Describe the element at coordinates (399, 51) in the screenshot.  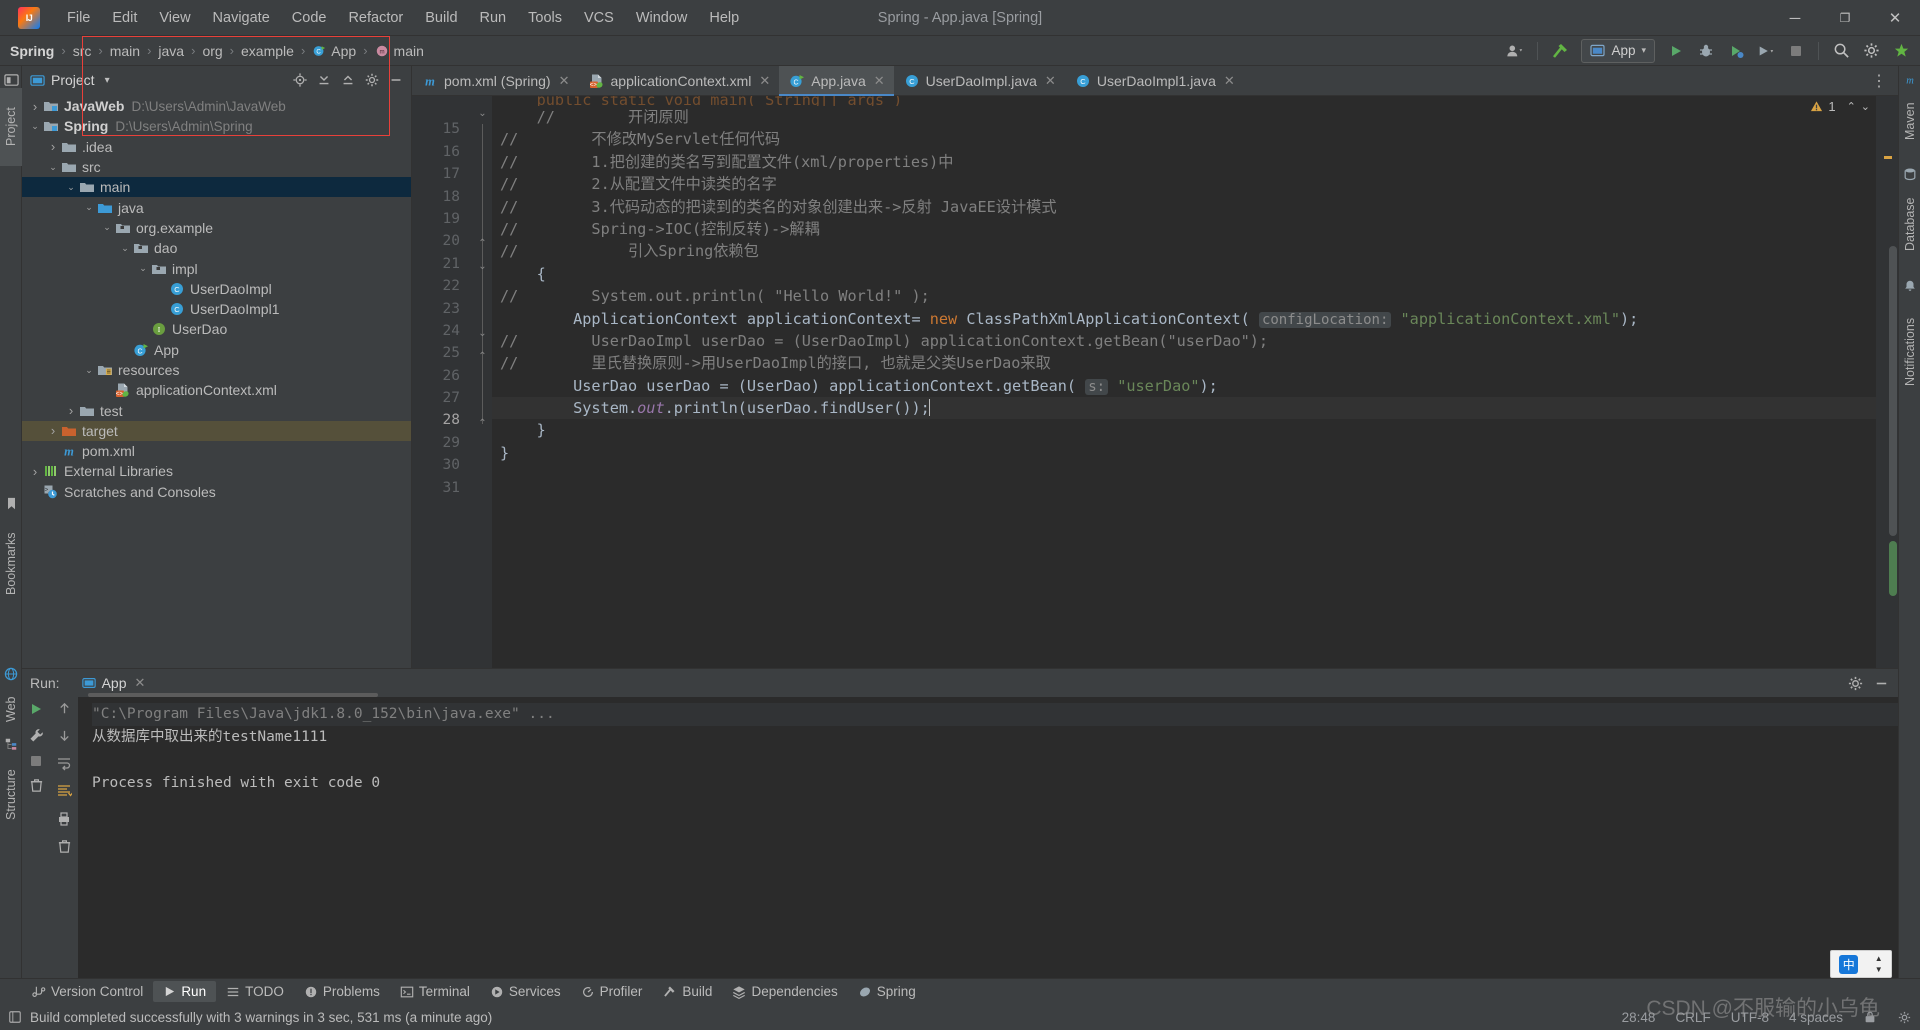
I see `breadcrumb-method-main: m main` at that location.